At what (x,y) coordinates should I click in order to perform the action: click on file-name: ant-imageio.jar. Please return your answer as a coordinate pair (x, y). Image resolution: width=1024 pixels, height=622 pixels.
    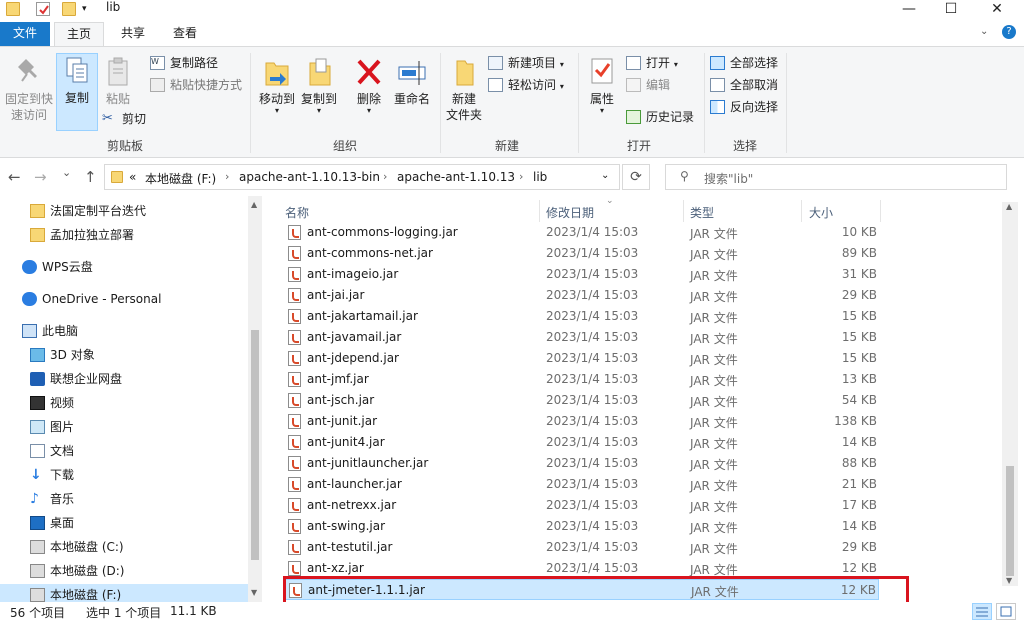
    Looking at the image, I should click on (353, 274).